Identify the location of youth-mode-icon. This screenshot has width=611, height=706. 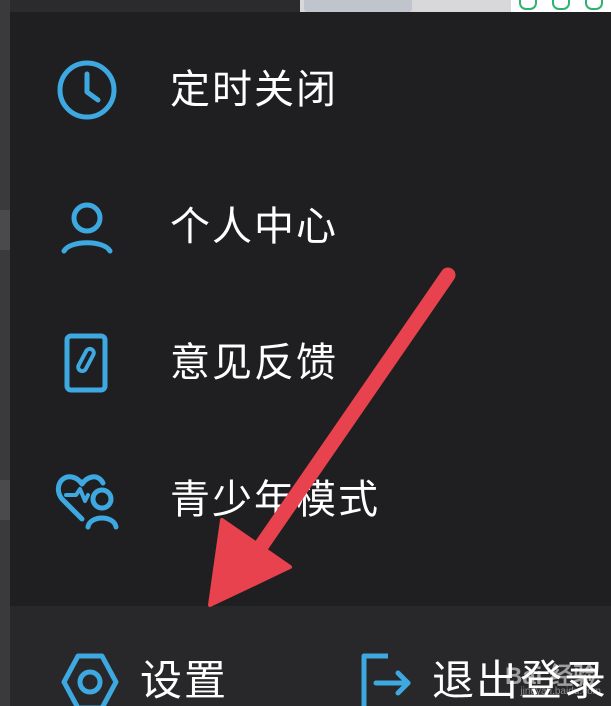
(87, 500).